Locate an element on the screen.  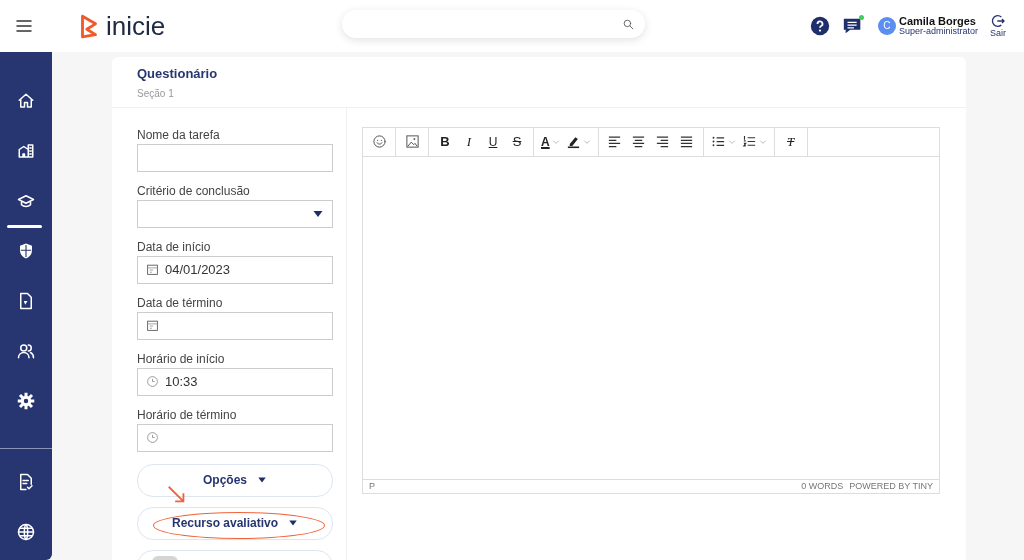
field-value: 10:33 is located at coordinates (181, 381).